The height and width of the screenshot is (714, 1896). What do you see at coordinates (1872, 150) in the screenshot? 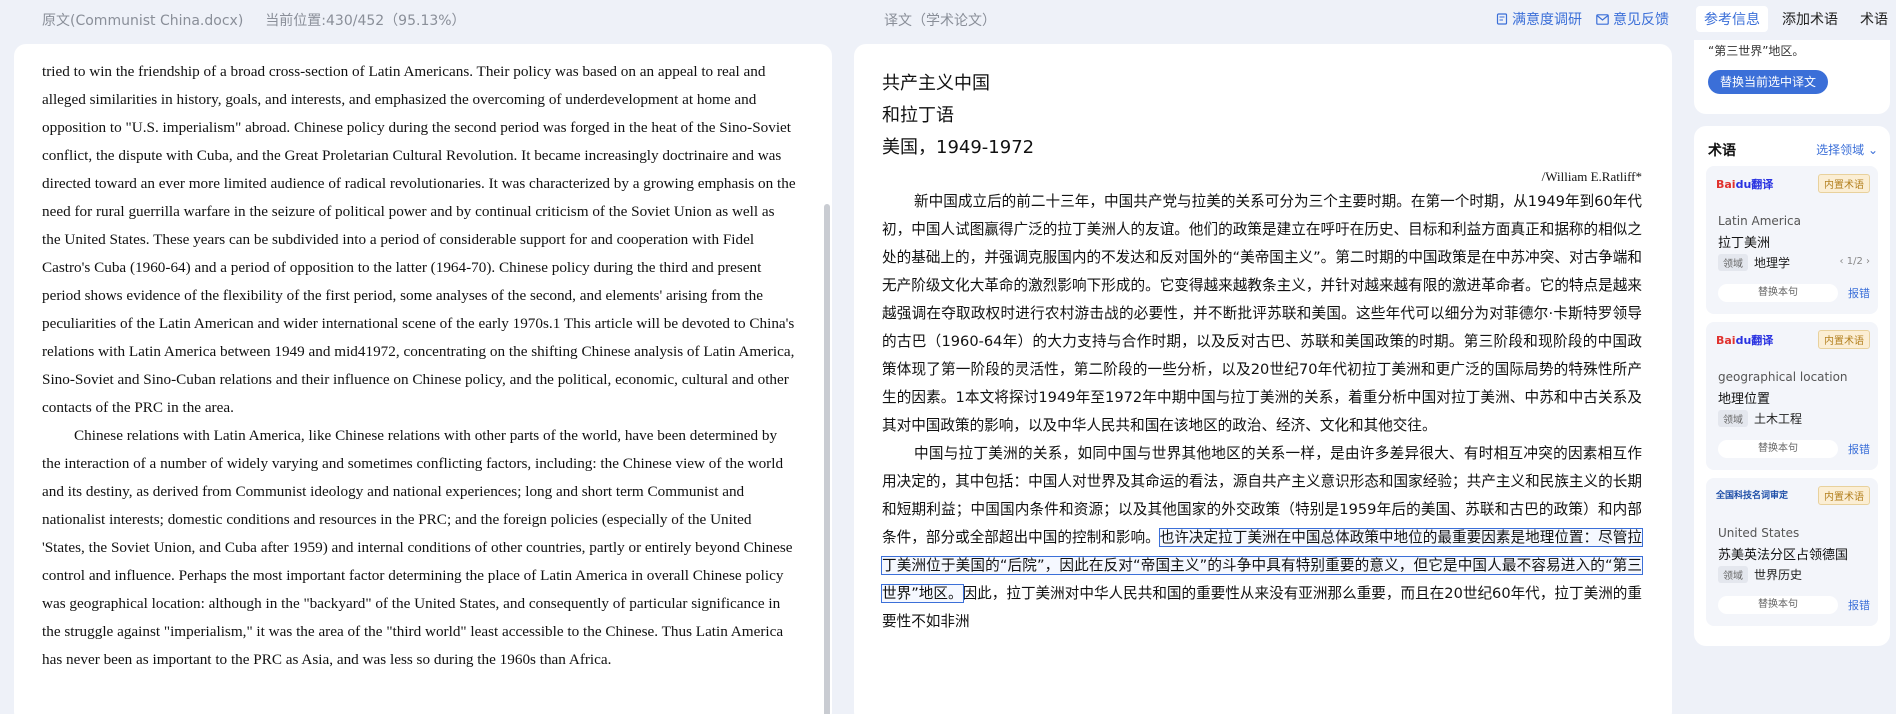
I see `chevron-down-icon: ⌄` at bounding box center [1872, 150].